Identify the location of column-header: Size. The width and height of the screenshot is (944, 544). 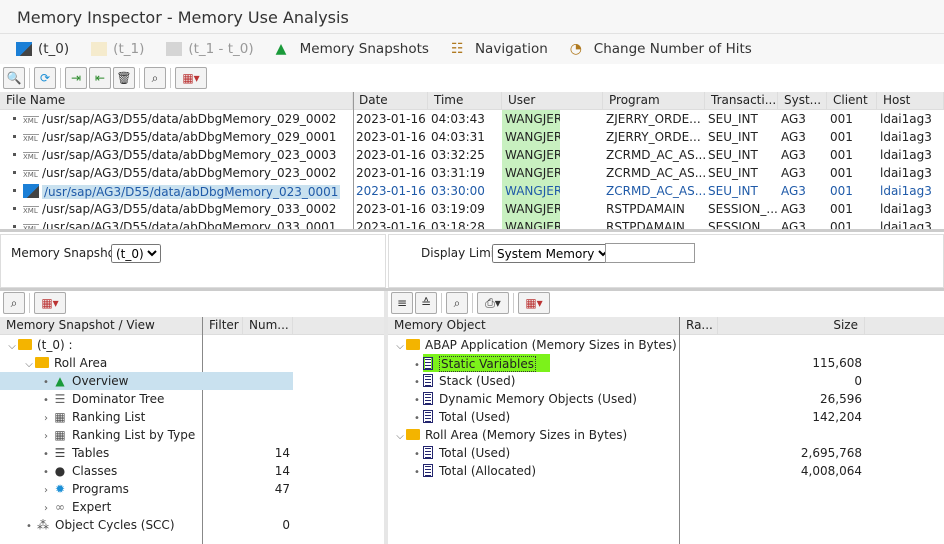
(791, 325).